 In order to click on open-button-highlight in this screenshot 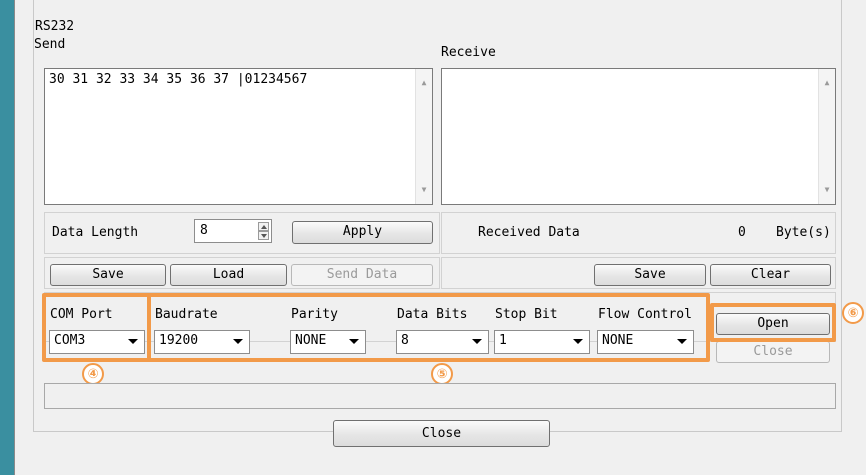, I will do `click(773, 322)`.